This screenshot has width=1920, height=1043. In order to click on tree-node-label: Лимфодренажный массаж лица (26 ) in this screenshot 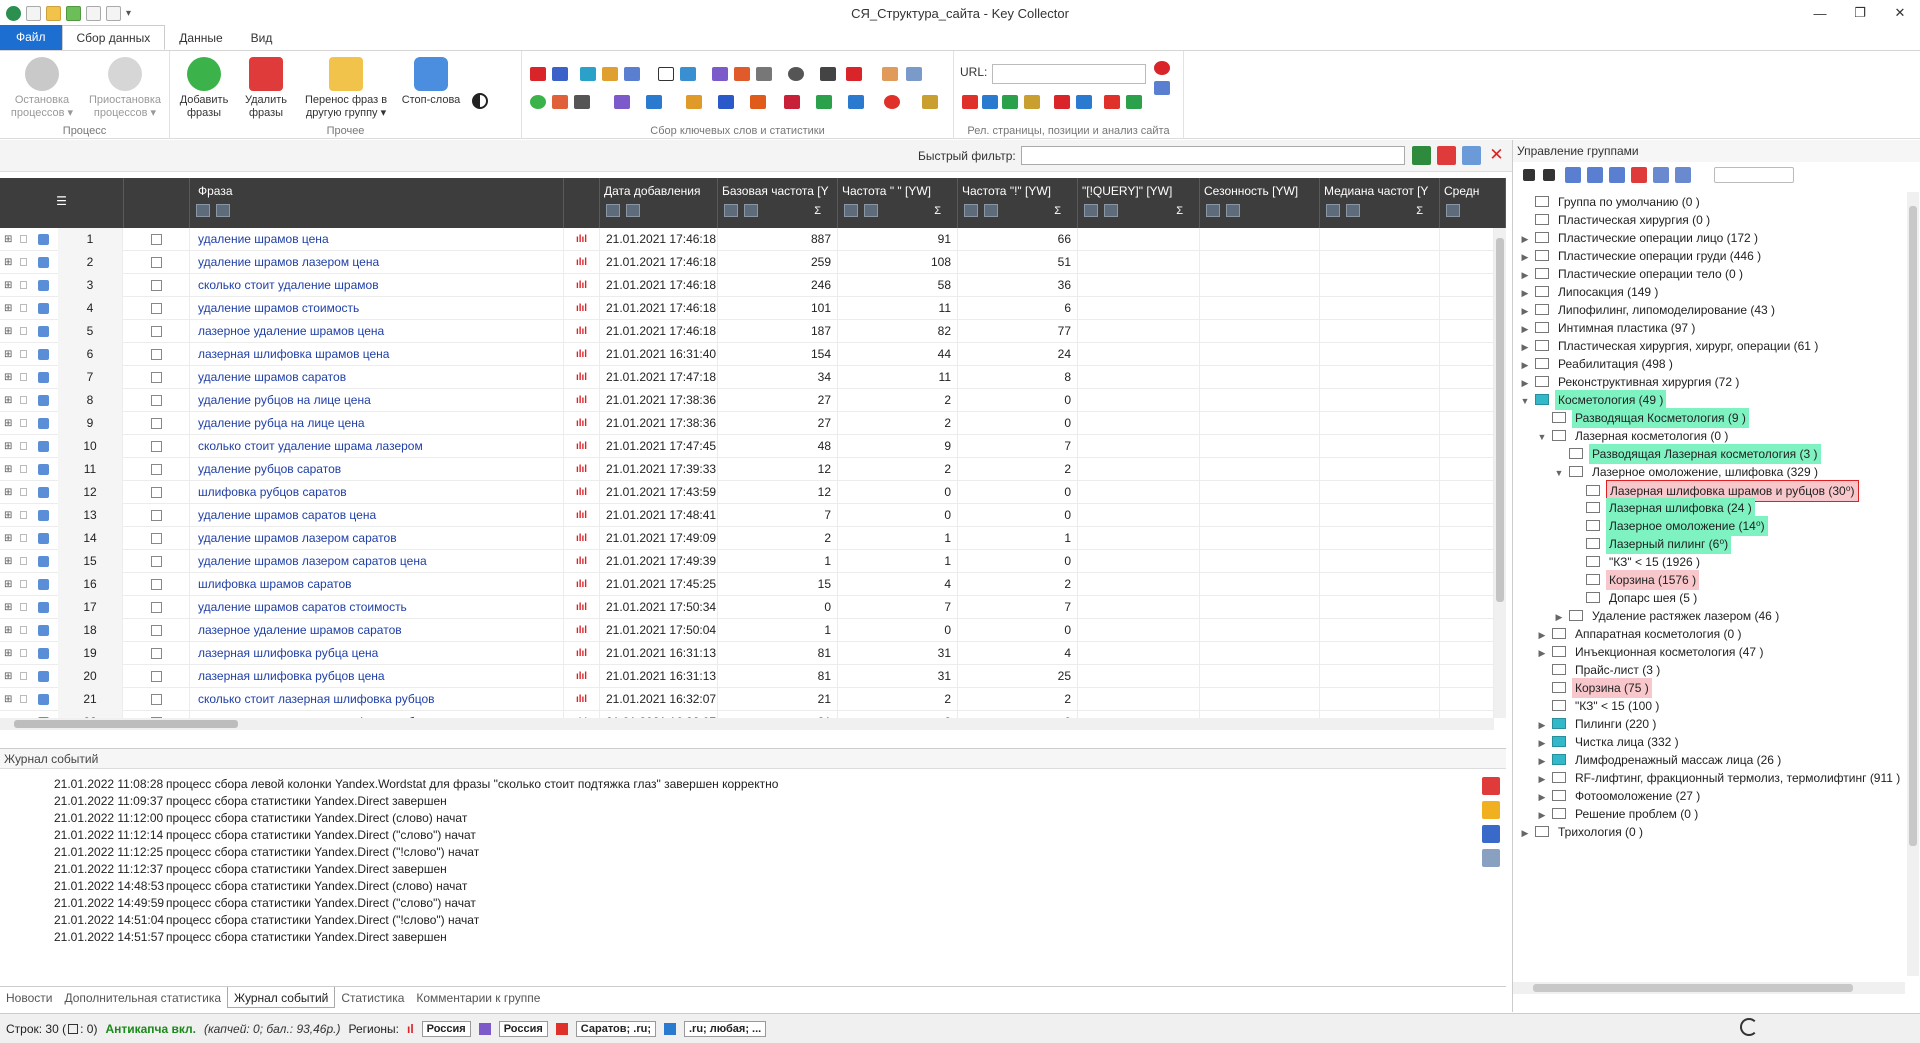, I will do `click(1678, 760)`.